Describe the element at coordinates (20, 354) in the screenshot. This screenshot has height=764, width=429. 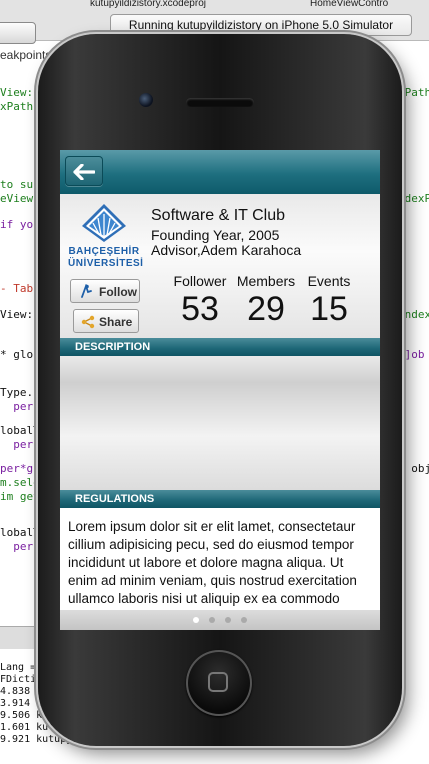
I see `code-line: * glob` at that location.